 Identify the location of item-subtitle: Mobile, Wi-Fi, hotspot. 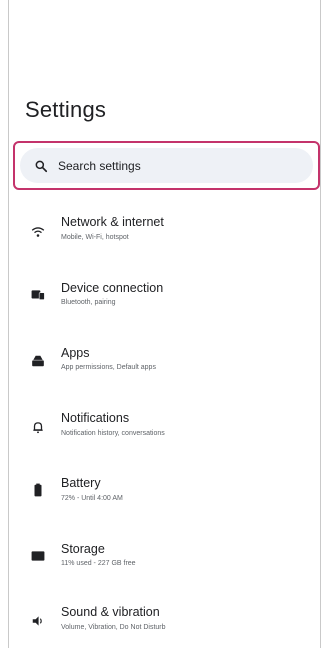
(95, 237).